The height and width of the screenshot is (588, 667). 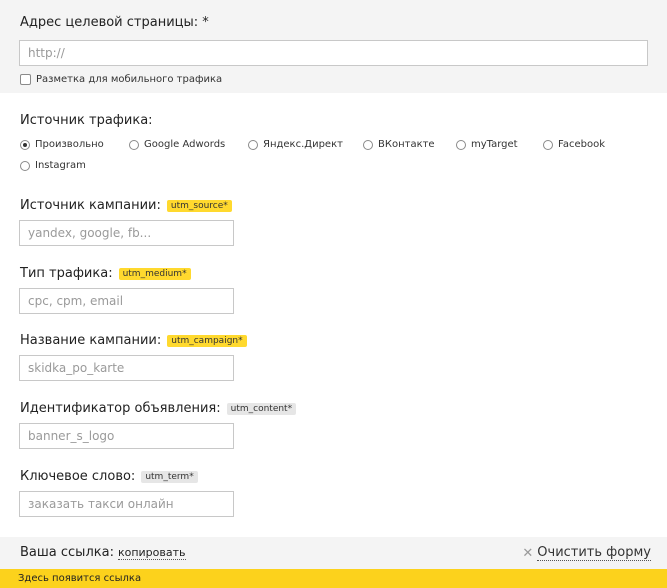 What do you see at coordinates (185, 144) in the screenshot?
I see `radio-label: Google Adwords` at bounding box center [185, 144].